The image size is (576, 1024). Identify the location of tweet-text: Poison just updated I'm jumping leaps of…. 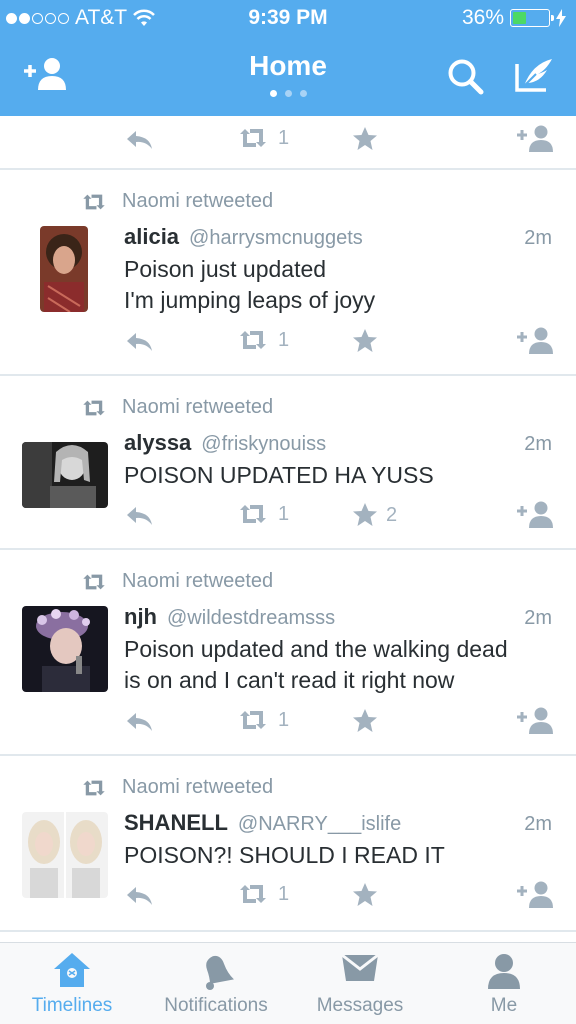
(340, 285).